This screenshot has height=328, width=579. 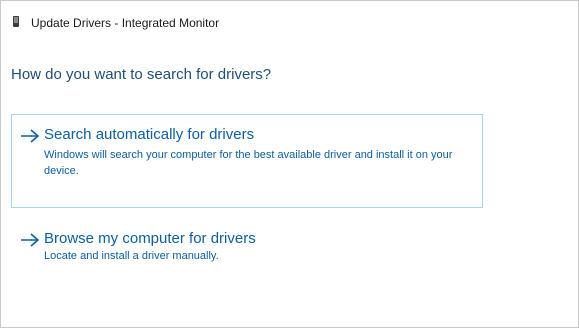 I want to click on window-title: Update Drivers - Integrated Monitor, so click(x=125, y=23).